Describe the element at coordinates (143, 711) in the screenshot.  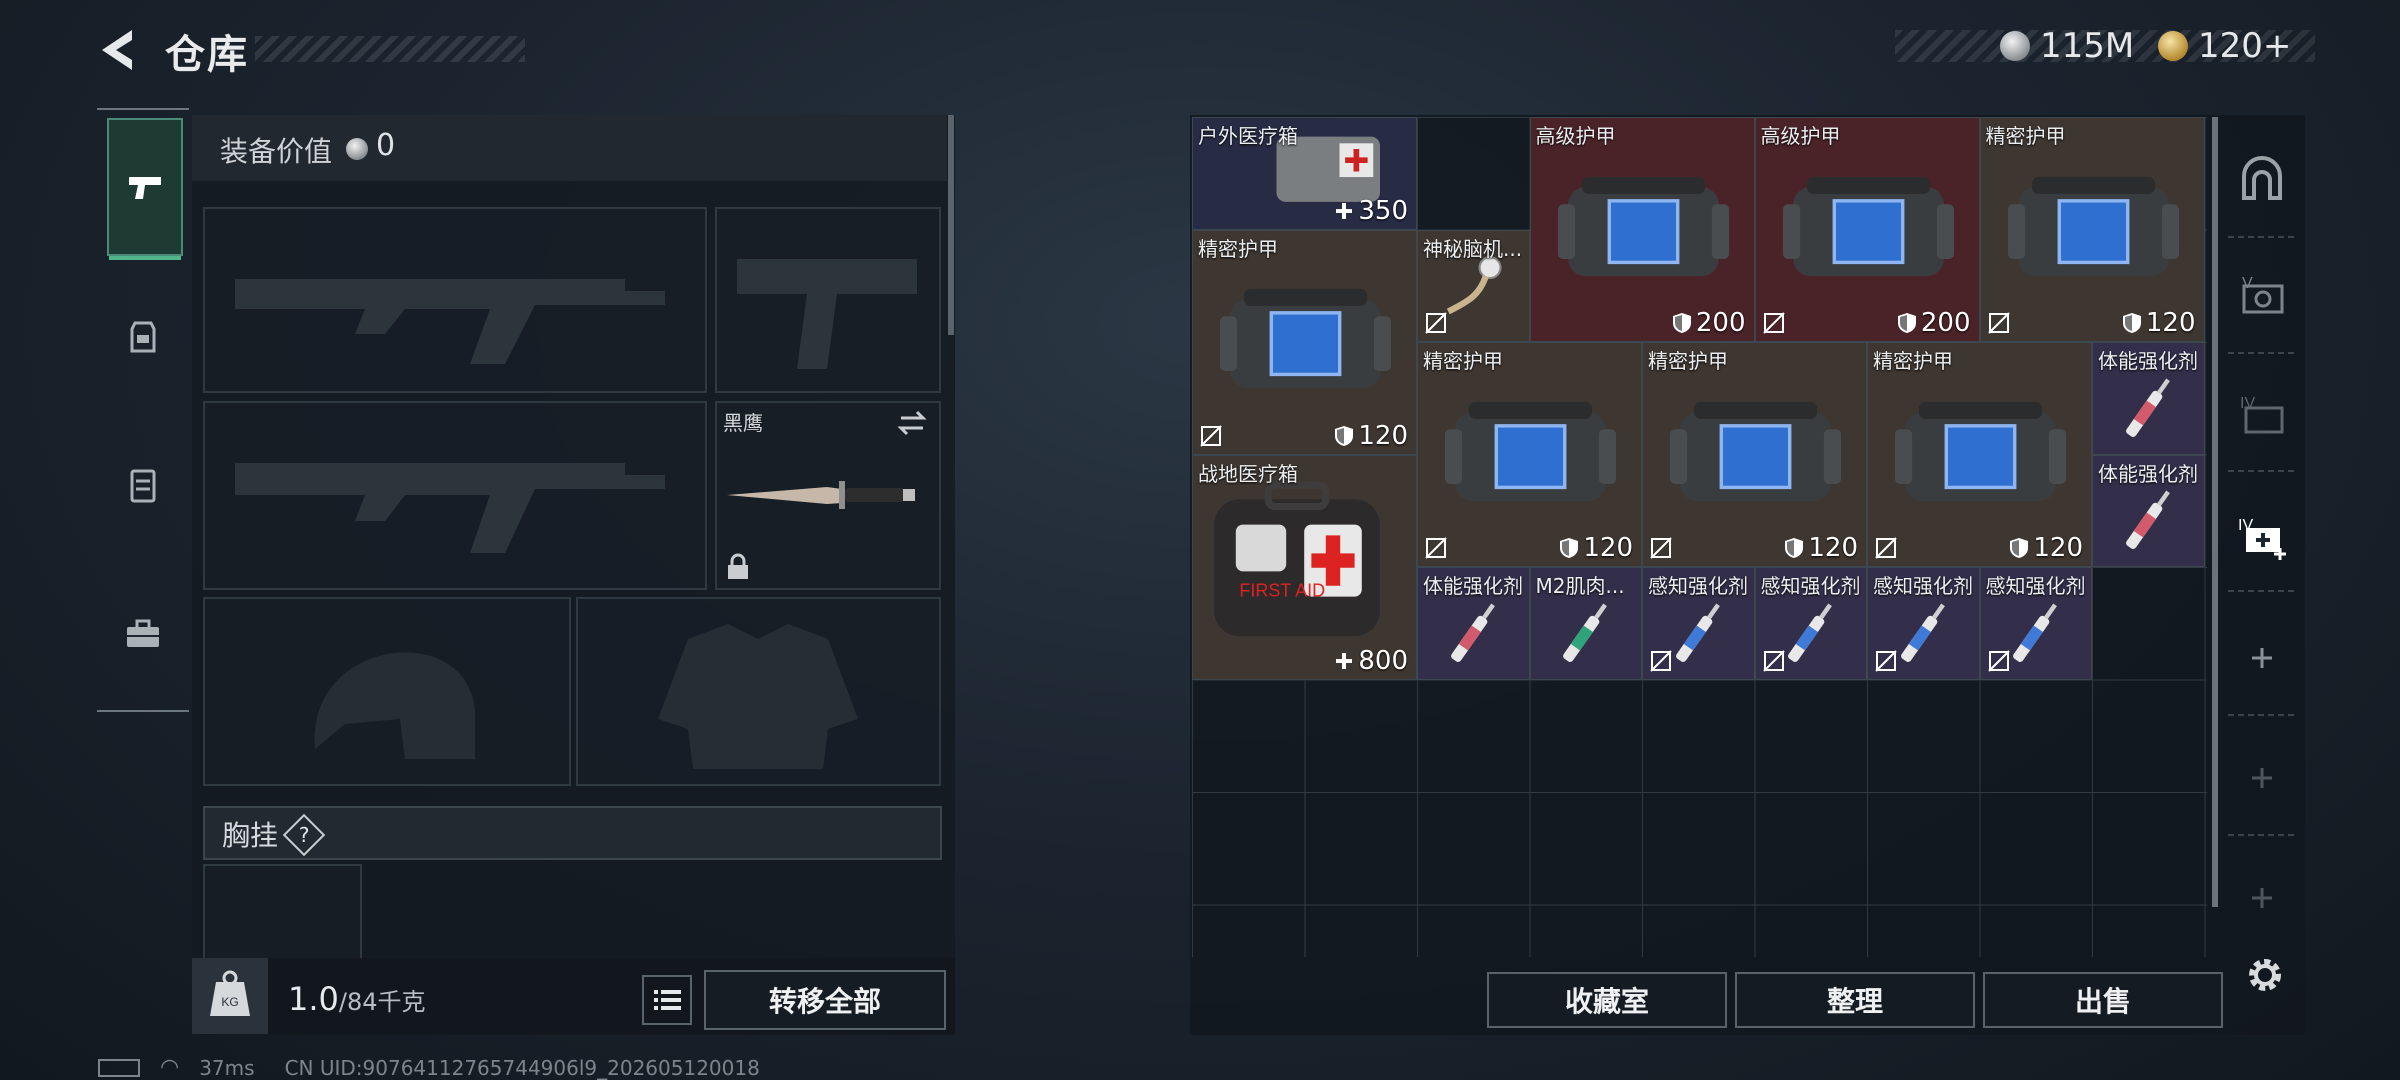
I see `tab-divider` at that location.